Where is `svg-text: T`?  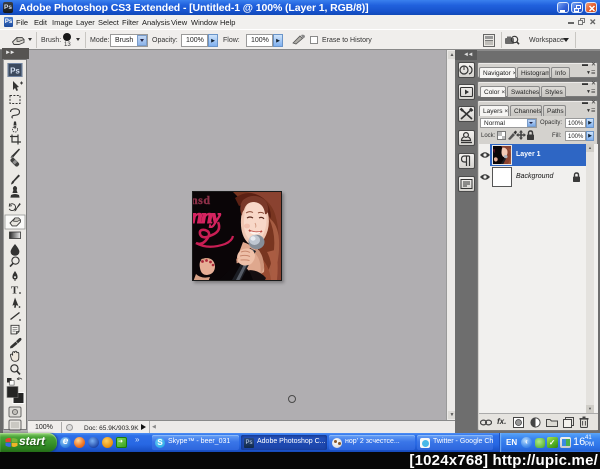
svg-text: T is located at coordinates (15, 291).